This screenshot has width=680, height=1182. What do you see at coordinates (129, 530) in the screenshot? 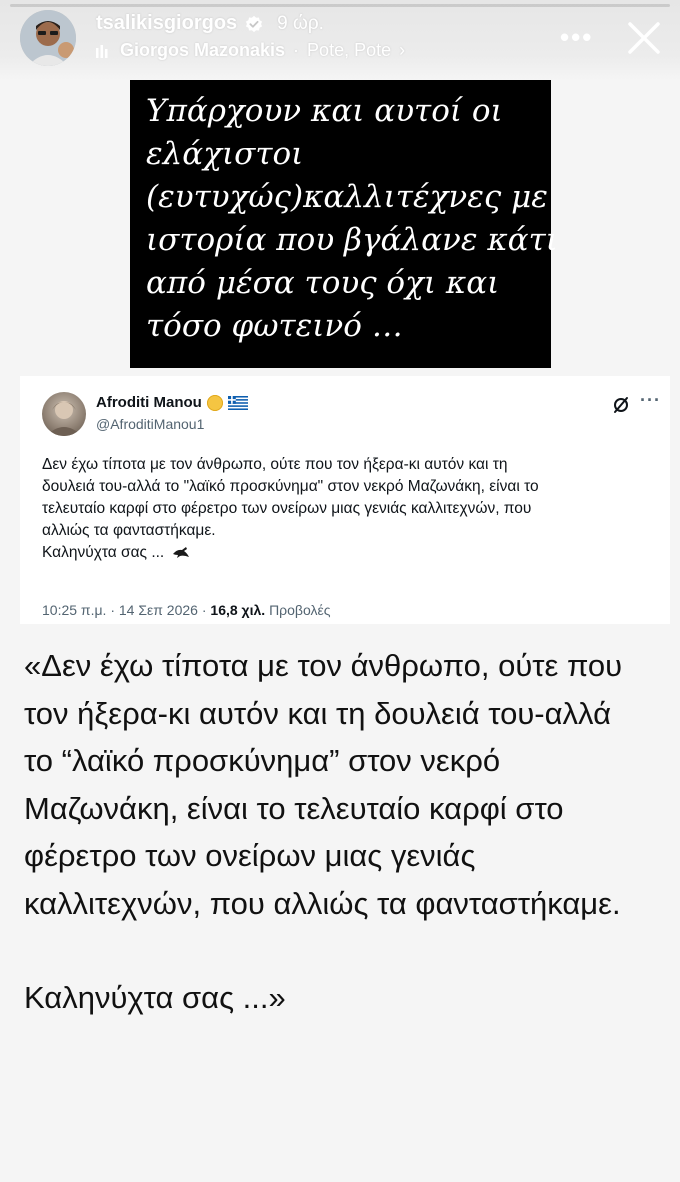
I see `tweet-text-line: αλλιώς τα φανταστήκαμε.` at bounding box center [129, 530].